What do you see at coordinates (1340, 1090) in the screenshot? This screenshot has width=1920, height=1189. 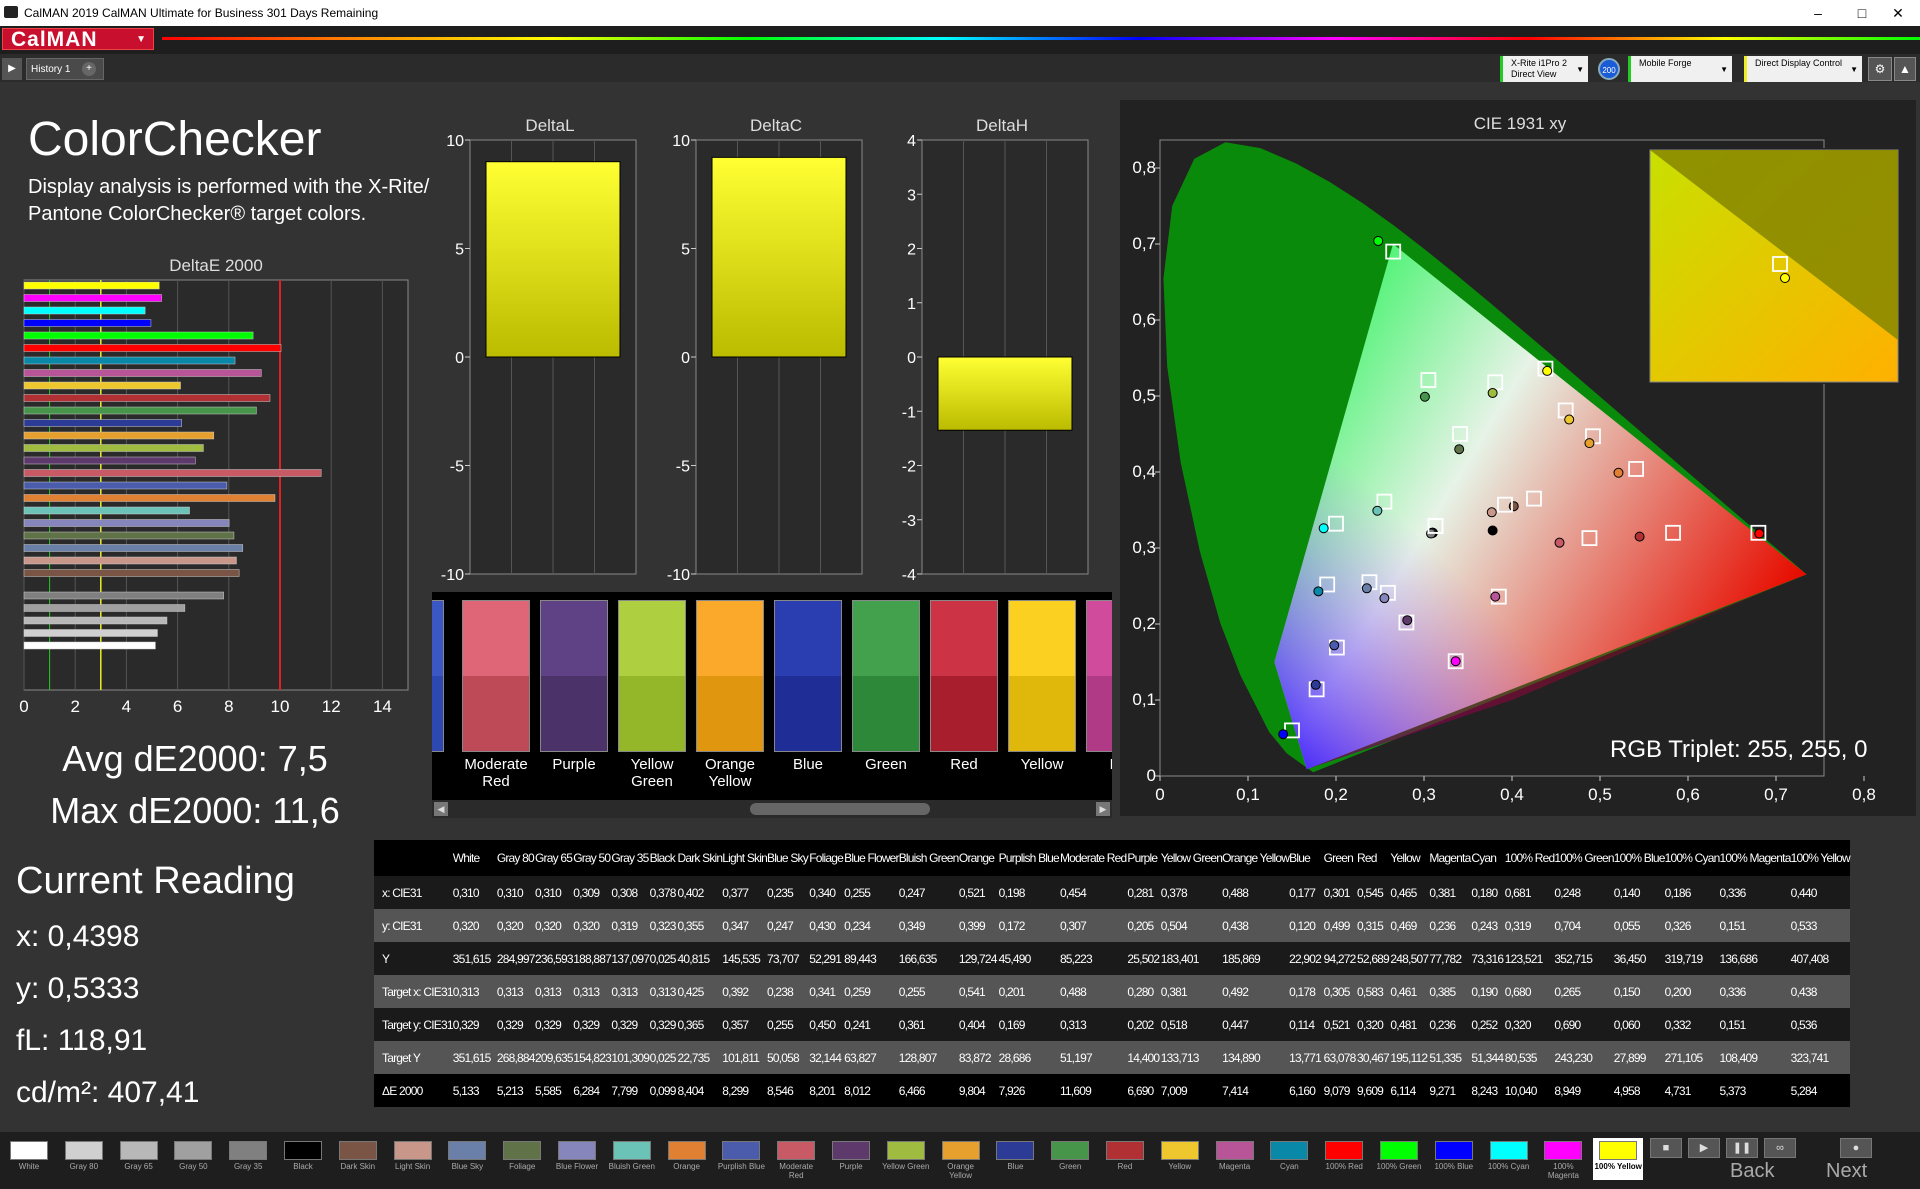 I see `table-cell: 9,079` at bounding box center [1340, 1090].